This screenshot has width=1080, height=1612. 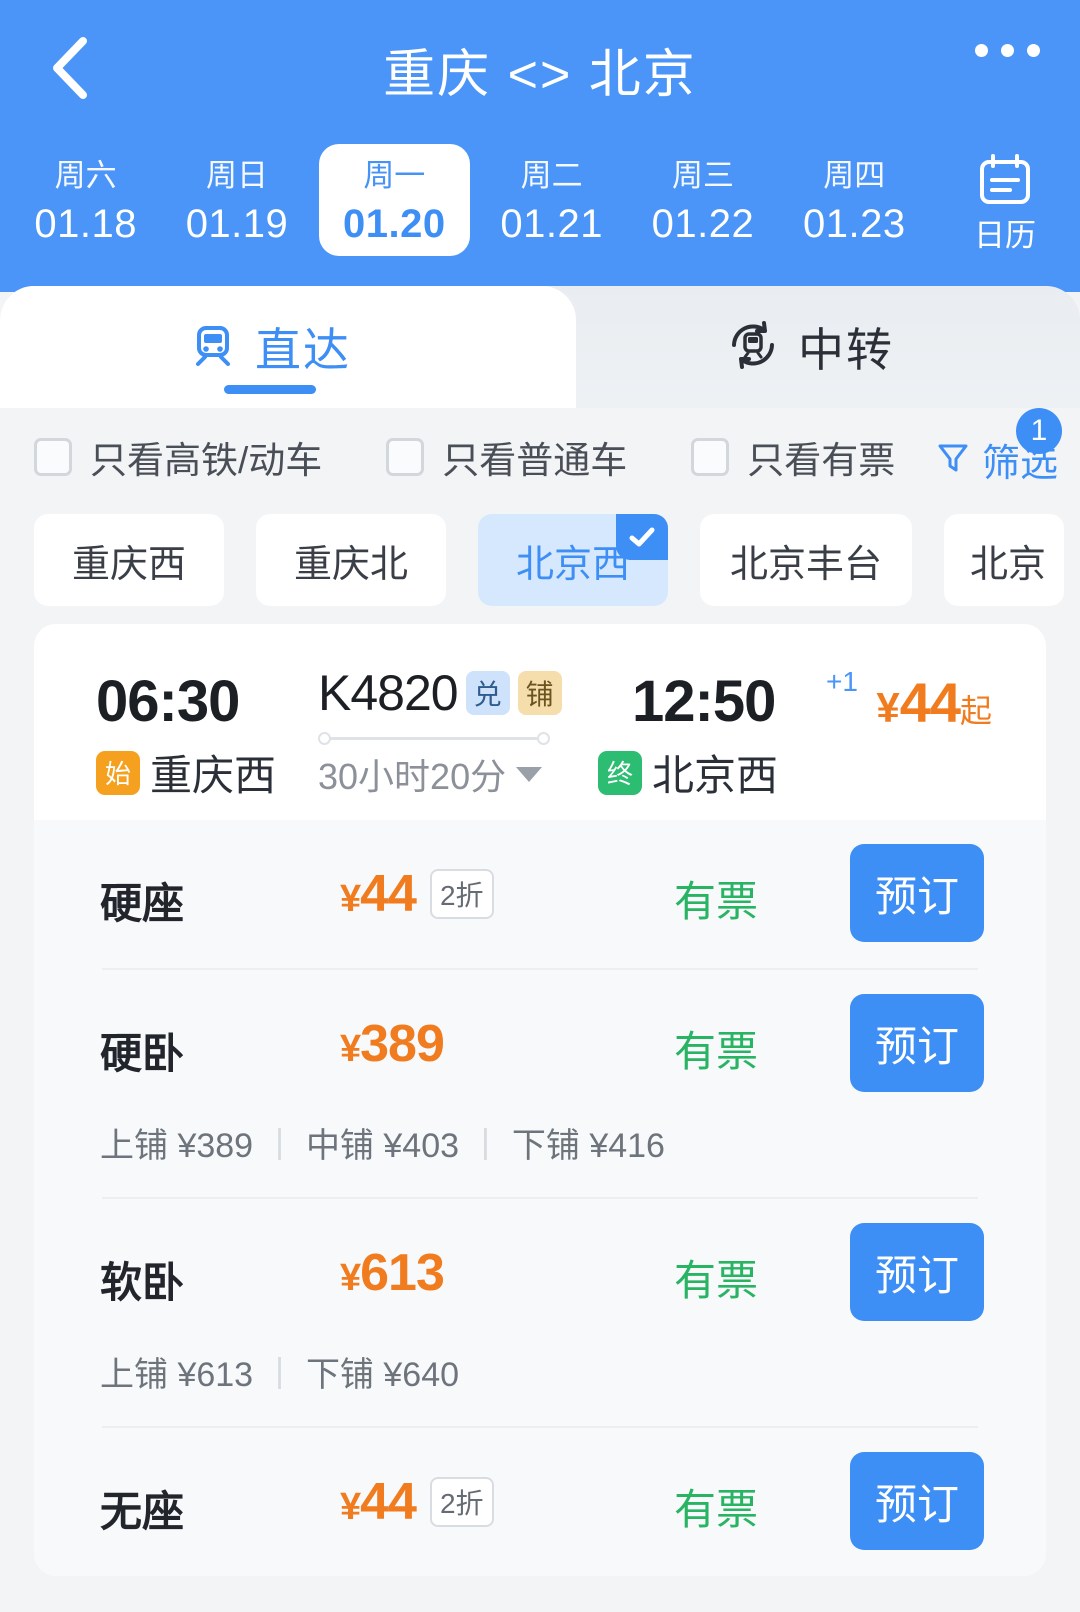 I want to click on tab-direct: 直达, so click(x=270, y=347).